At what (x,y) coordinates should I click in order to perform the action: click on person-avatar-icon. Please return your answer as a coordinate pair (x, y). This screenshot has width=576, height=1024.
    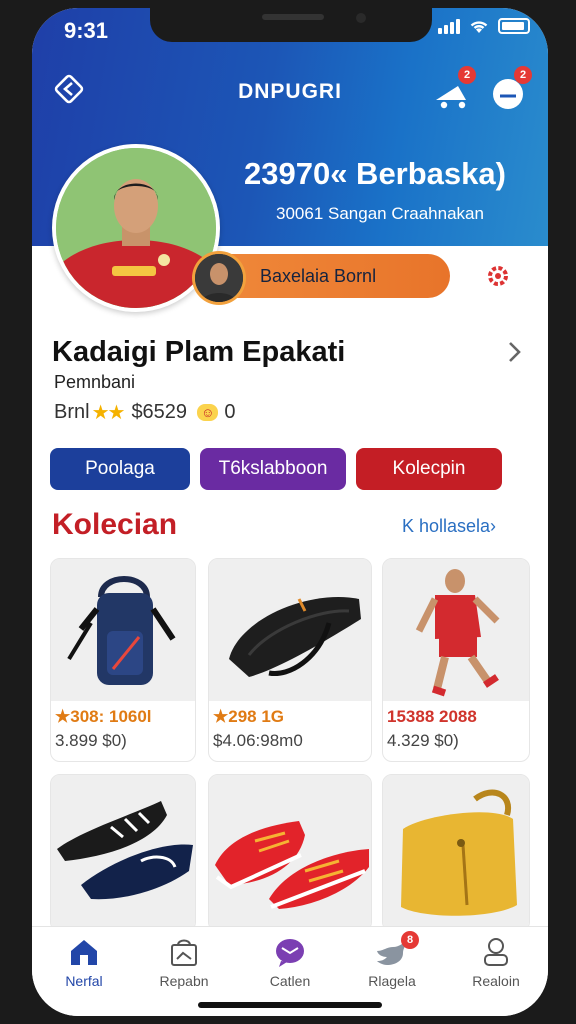
    Looking at the image, I should click on (219, 278).